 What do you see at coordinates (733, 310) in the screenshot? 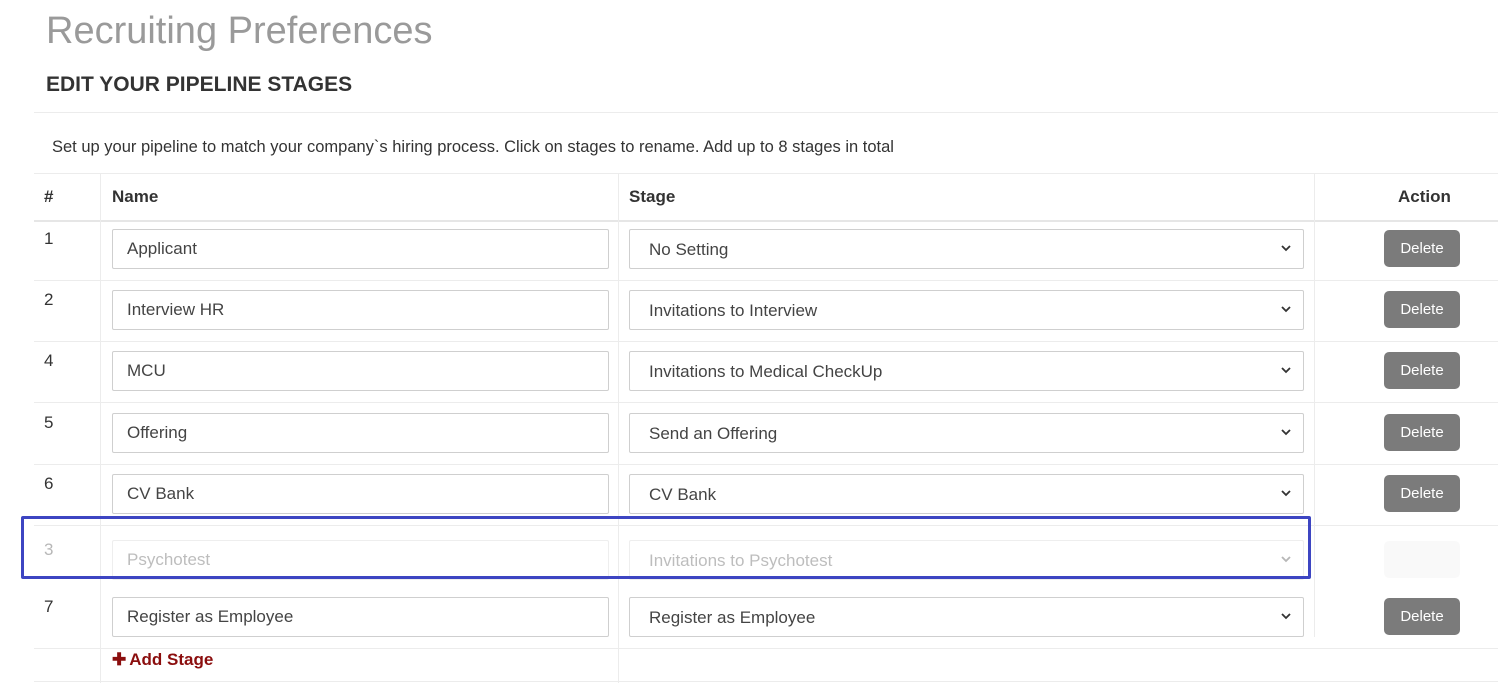
I see `stage-select-value: Invitations to Interview` at bounding box center [733, 310].